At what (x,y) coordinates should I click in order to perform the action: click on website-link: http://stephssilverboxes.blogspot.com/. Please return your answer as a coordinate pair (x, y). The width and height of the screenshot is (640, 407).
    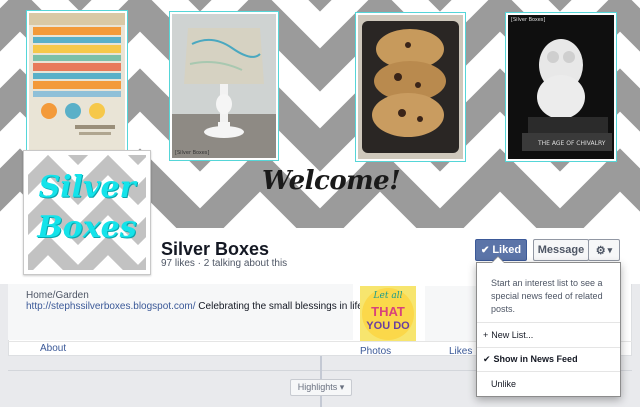
    Looking at the image, I should click on (111, 306).